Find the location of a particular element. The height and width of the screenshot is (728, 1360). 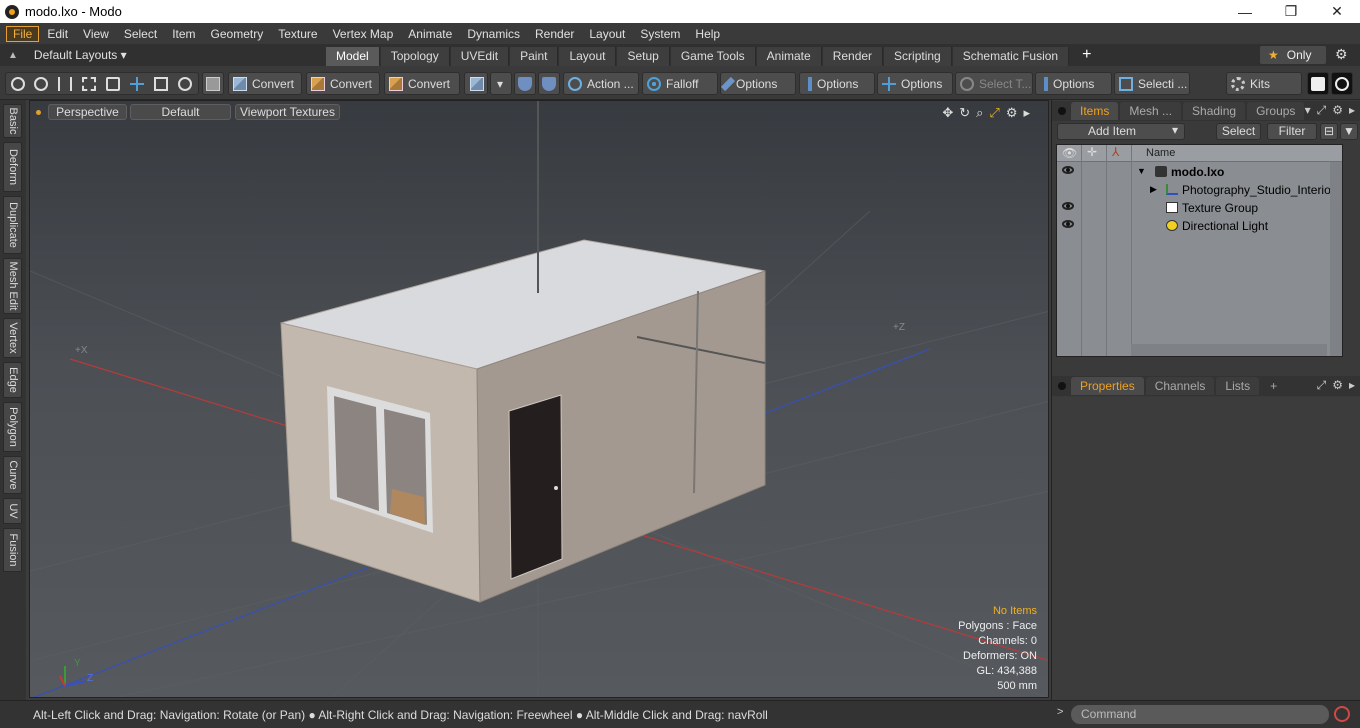

tab-animate: Animate is located at coordinates (789, 56).